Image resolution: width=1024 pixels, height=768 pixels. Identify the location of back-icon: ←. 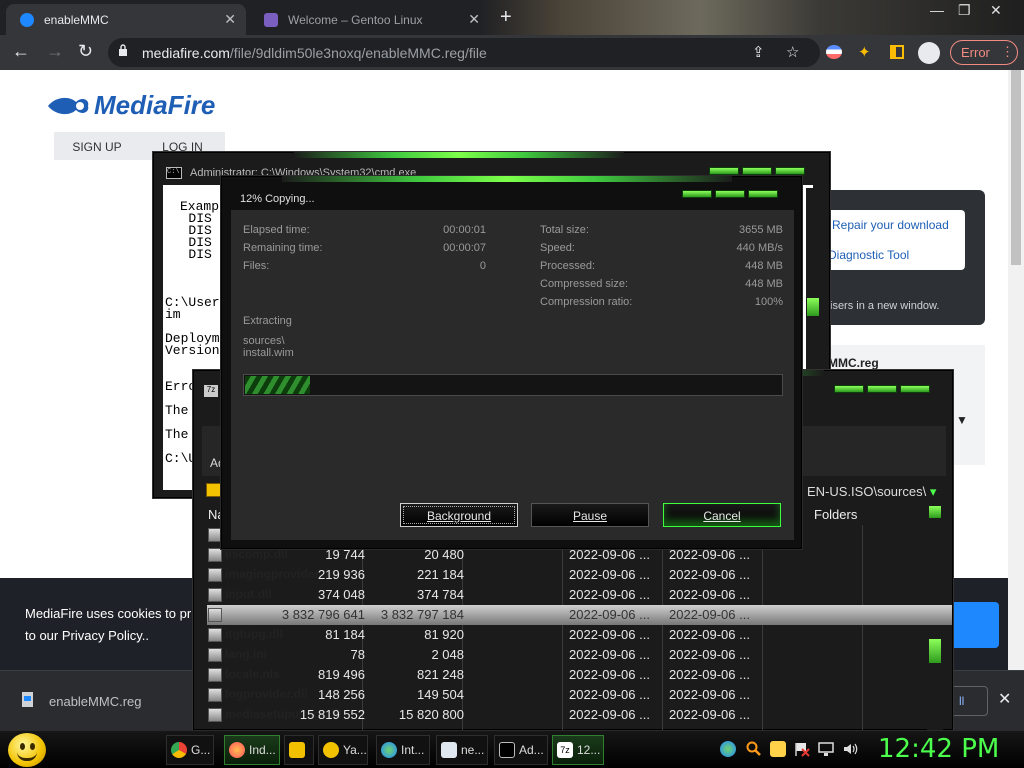
(21, 51).